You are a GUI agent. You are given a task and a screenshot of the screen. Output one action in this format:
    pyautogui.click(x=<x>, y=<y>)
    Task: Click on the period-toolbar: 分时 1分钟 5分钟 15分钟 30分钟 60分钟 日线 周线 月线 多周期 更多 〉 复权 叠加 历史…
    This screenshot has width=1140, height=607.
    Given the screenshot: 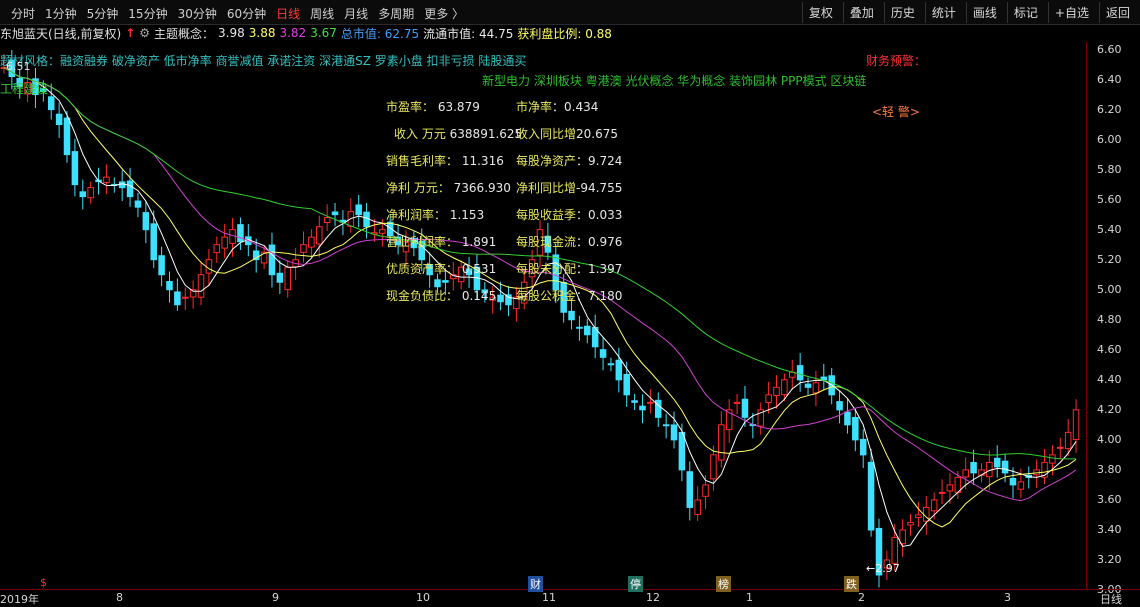 What is the action you would take?
    pyautogui.click(x=570, y=12)
    